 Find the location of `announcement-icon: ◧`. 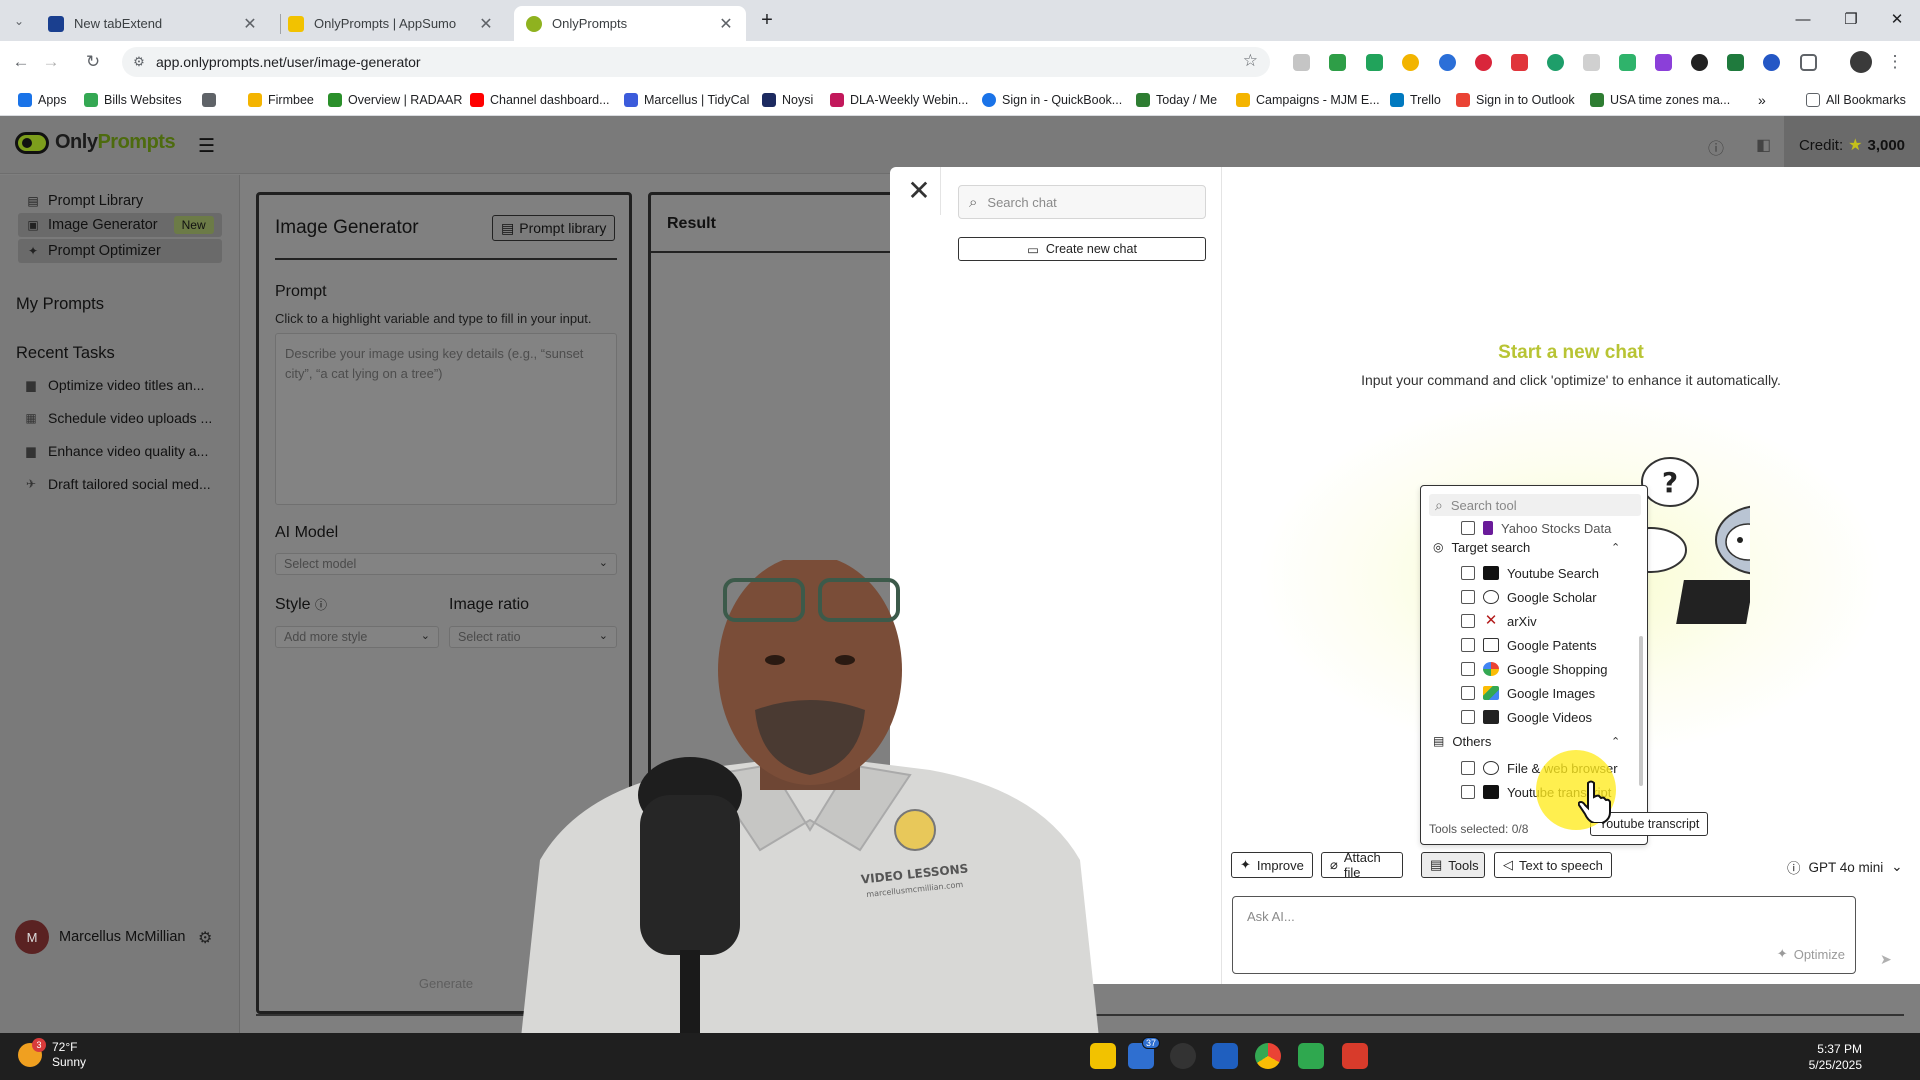

announcement-icon: ◧ is located at coordinates (1763, 145).